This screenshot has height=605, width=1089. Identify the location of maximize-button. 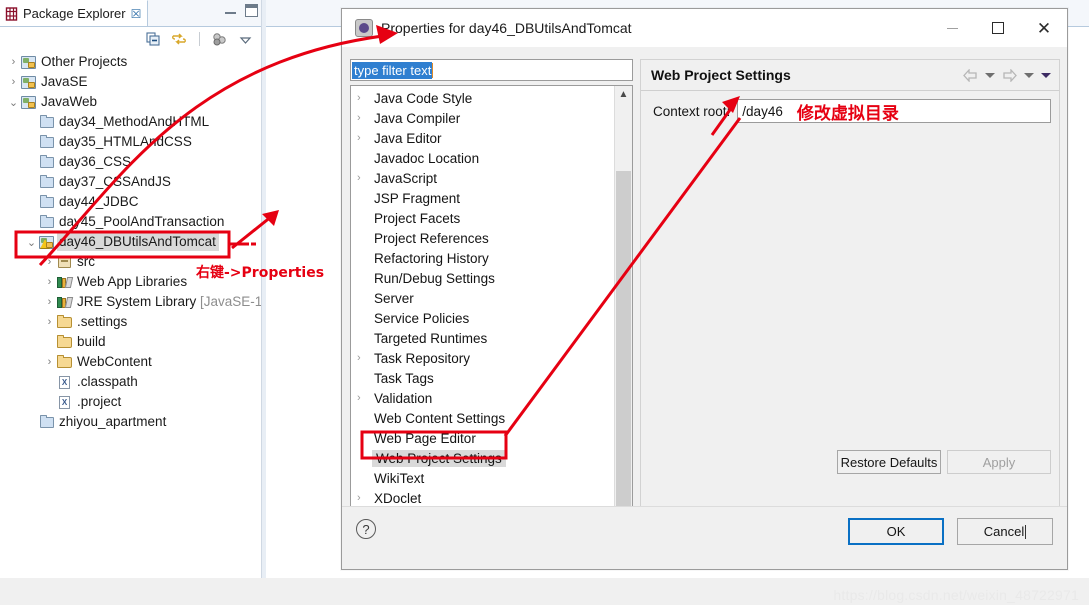
(998, 28).